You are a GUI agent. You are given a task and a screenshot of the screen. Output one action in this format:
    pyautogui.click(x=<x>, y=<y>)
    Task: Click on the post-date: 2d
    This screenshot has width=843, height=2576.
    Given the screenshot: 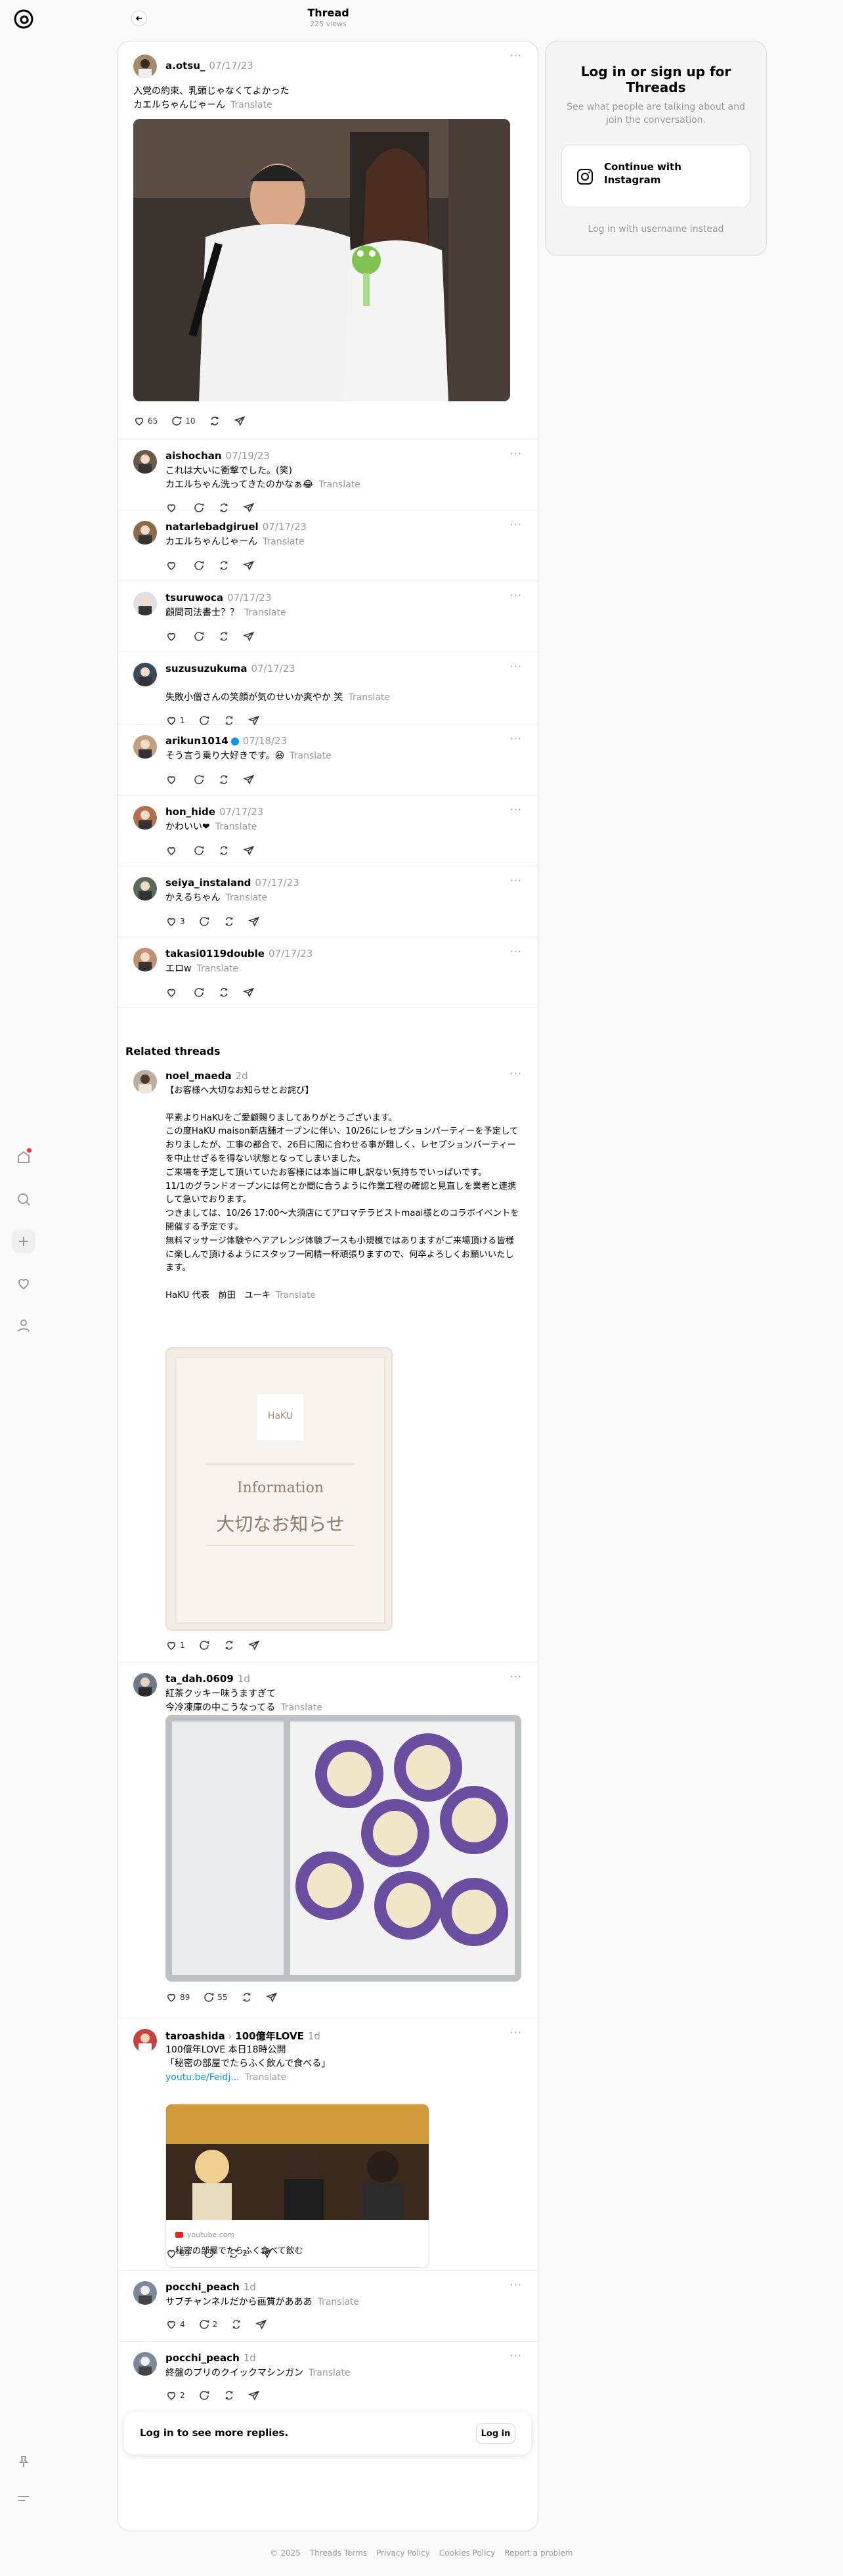 What is the action you would take?
    pyautogui.click(x=242, y=1076)
    